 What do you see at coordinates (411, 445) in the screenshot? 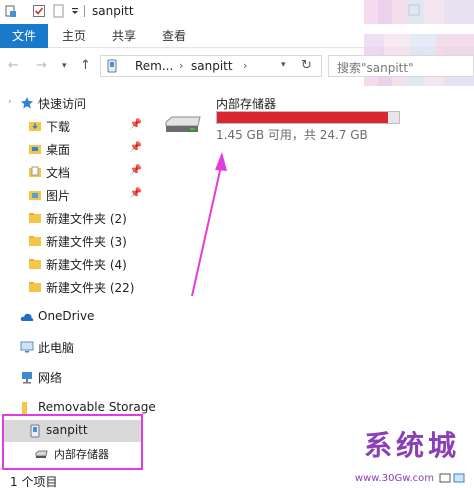
I see `watermark-text: 系统城` at bounding box center [411, 445].